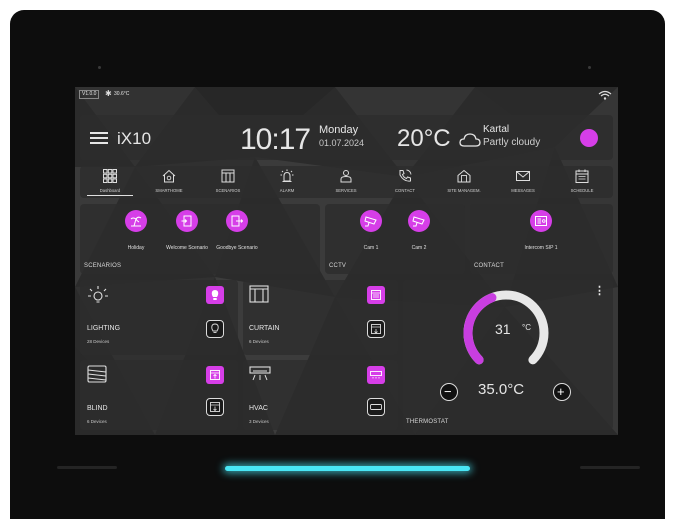 This screenshot has height=519, width=675. I want to click on grid-icon, so click(110, 176).